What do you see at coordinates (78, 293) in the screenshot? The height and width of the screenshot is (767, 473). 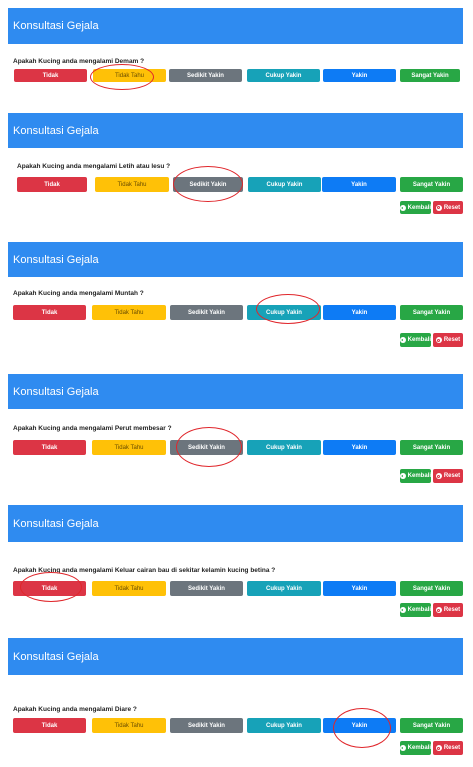 I see `question-text: Apakah Kucing anda mengalami Muntah ?` at bounding box center [78, 293].